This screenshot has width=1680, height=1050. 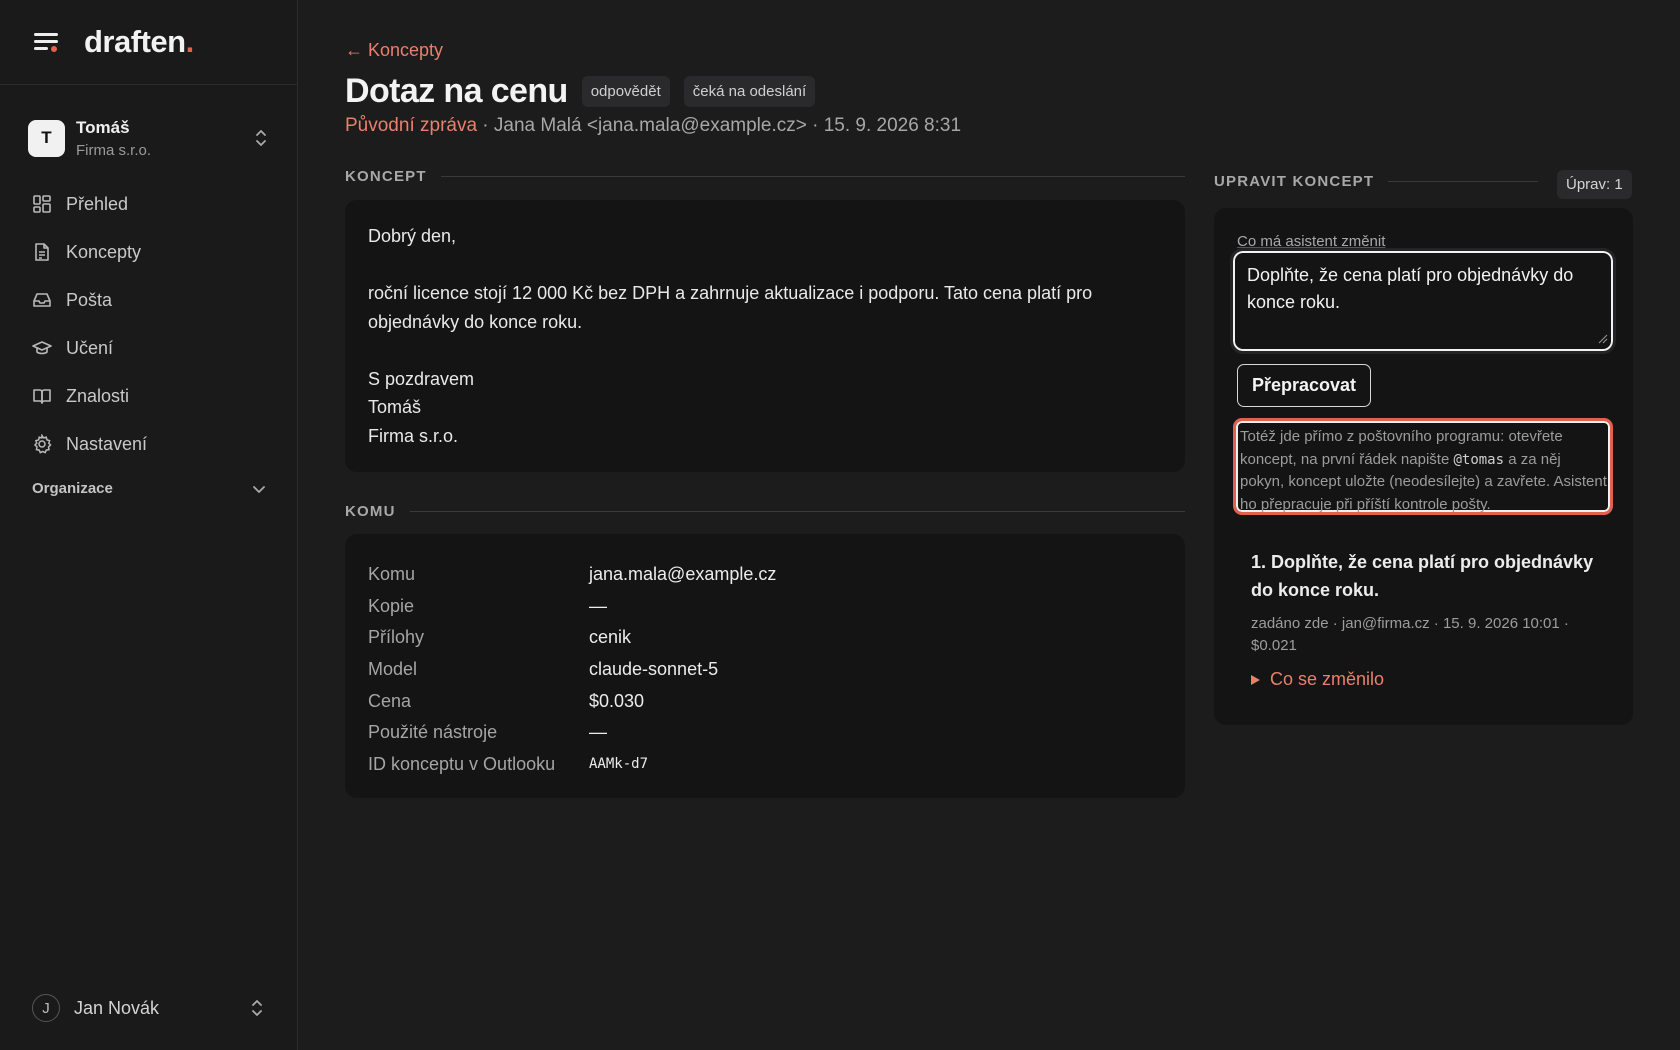 I want to click on row-key: ID konceptu v Outlooku, so click(x=462, y=763).